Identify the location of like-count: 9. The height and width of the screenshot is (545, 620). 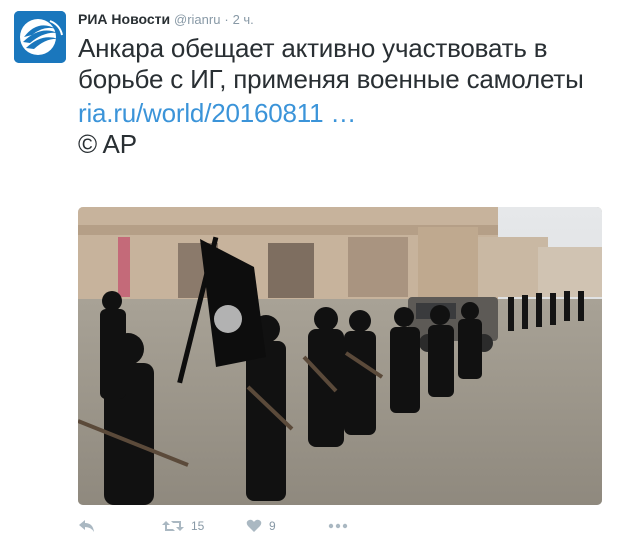
(272, 526).